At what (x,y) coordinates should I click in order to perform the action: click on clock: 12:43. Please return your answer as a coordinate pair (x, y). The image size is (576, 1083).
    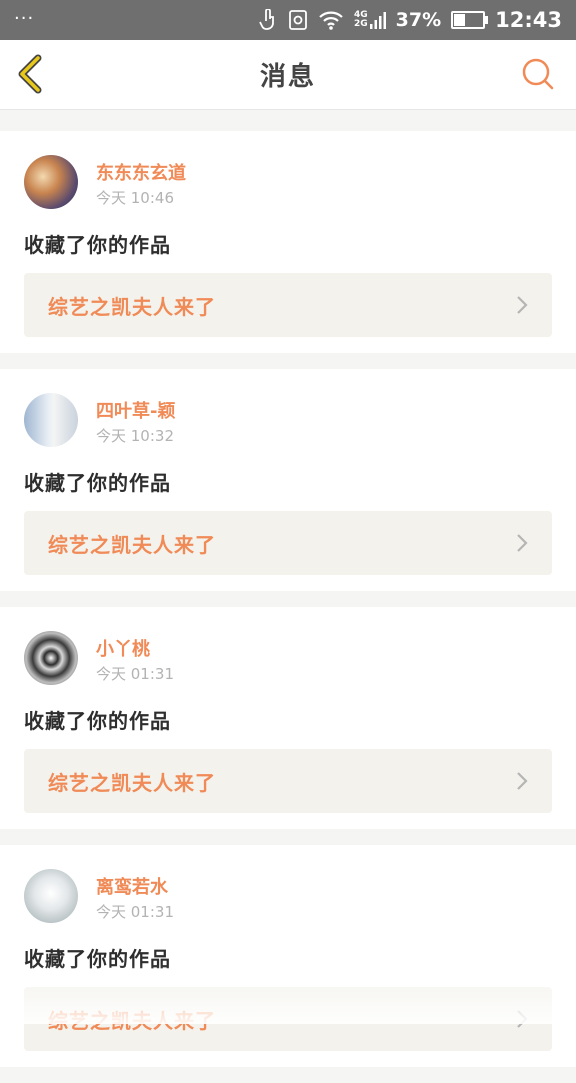
    Looking at the image, I should click on (528, 20).